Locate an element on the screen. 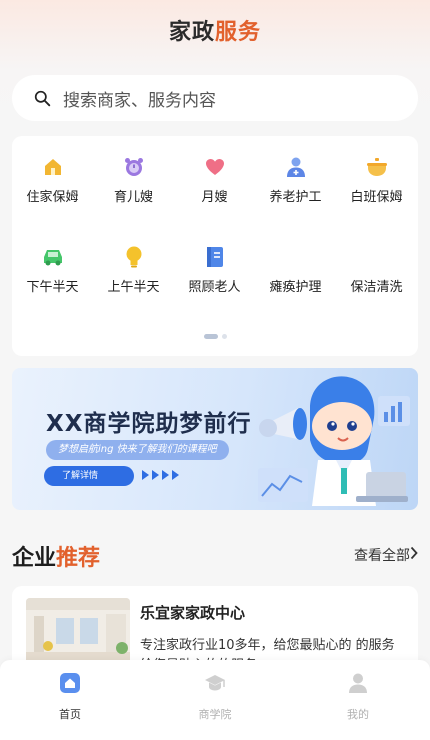 This screenshot has width=430, height=740. category-label: 上午半天 is located at coordinates (133, 287).